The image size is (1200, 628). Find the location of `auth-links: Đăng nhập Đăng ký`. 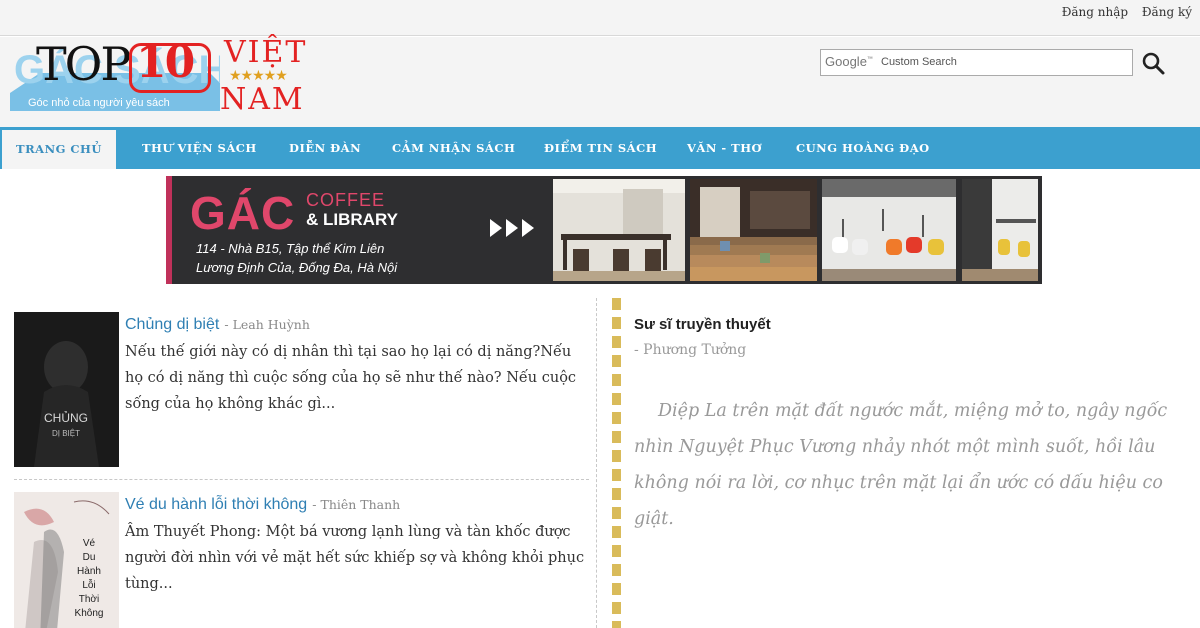

auth-links: Đăng nhập Đăng ký is located at coordinates (1122, 12).